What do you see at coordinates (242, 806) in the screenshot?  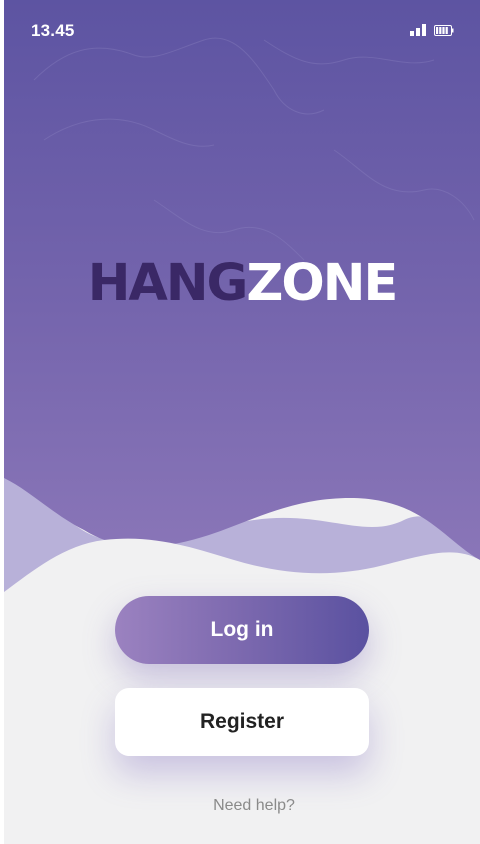 I see `need-help-link: Need help?` at bounding box center [242, 806].